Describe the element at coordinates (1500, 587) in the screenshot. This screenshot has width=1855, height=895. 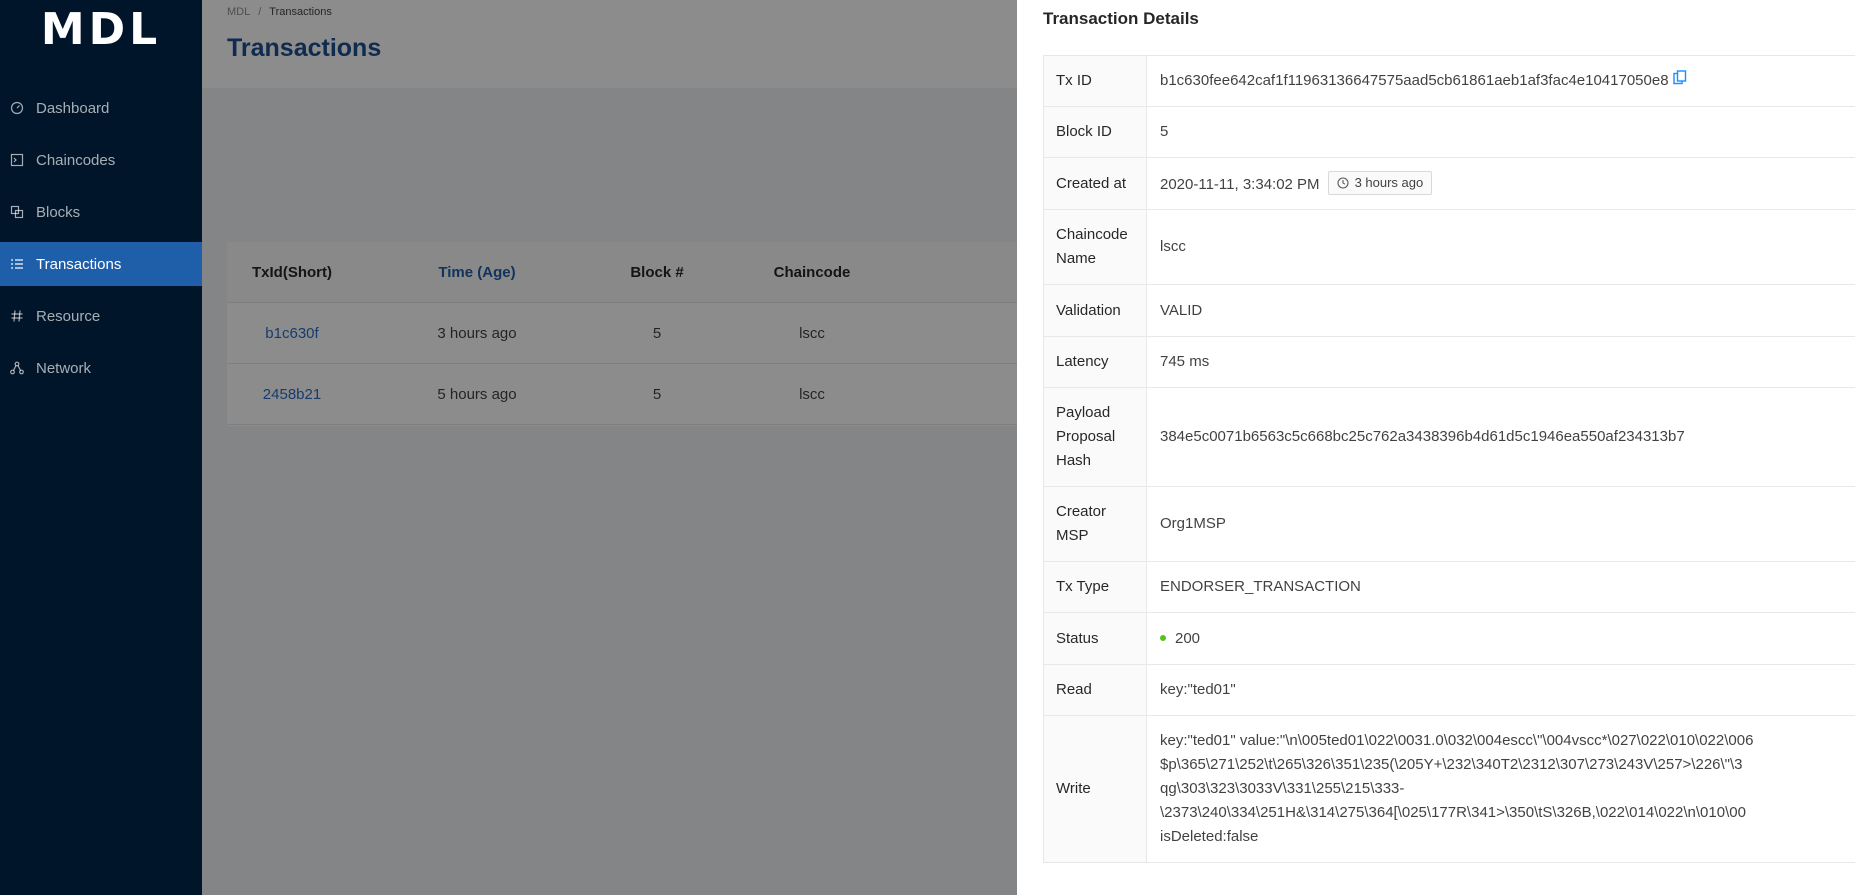
I see `detail-value: ENDORSER_TRANSACTION` at that location.